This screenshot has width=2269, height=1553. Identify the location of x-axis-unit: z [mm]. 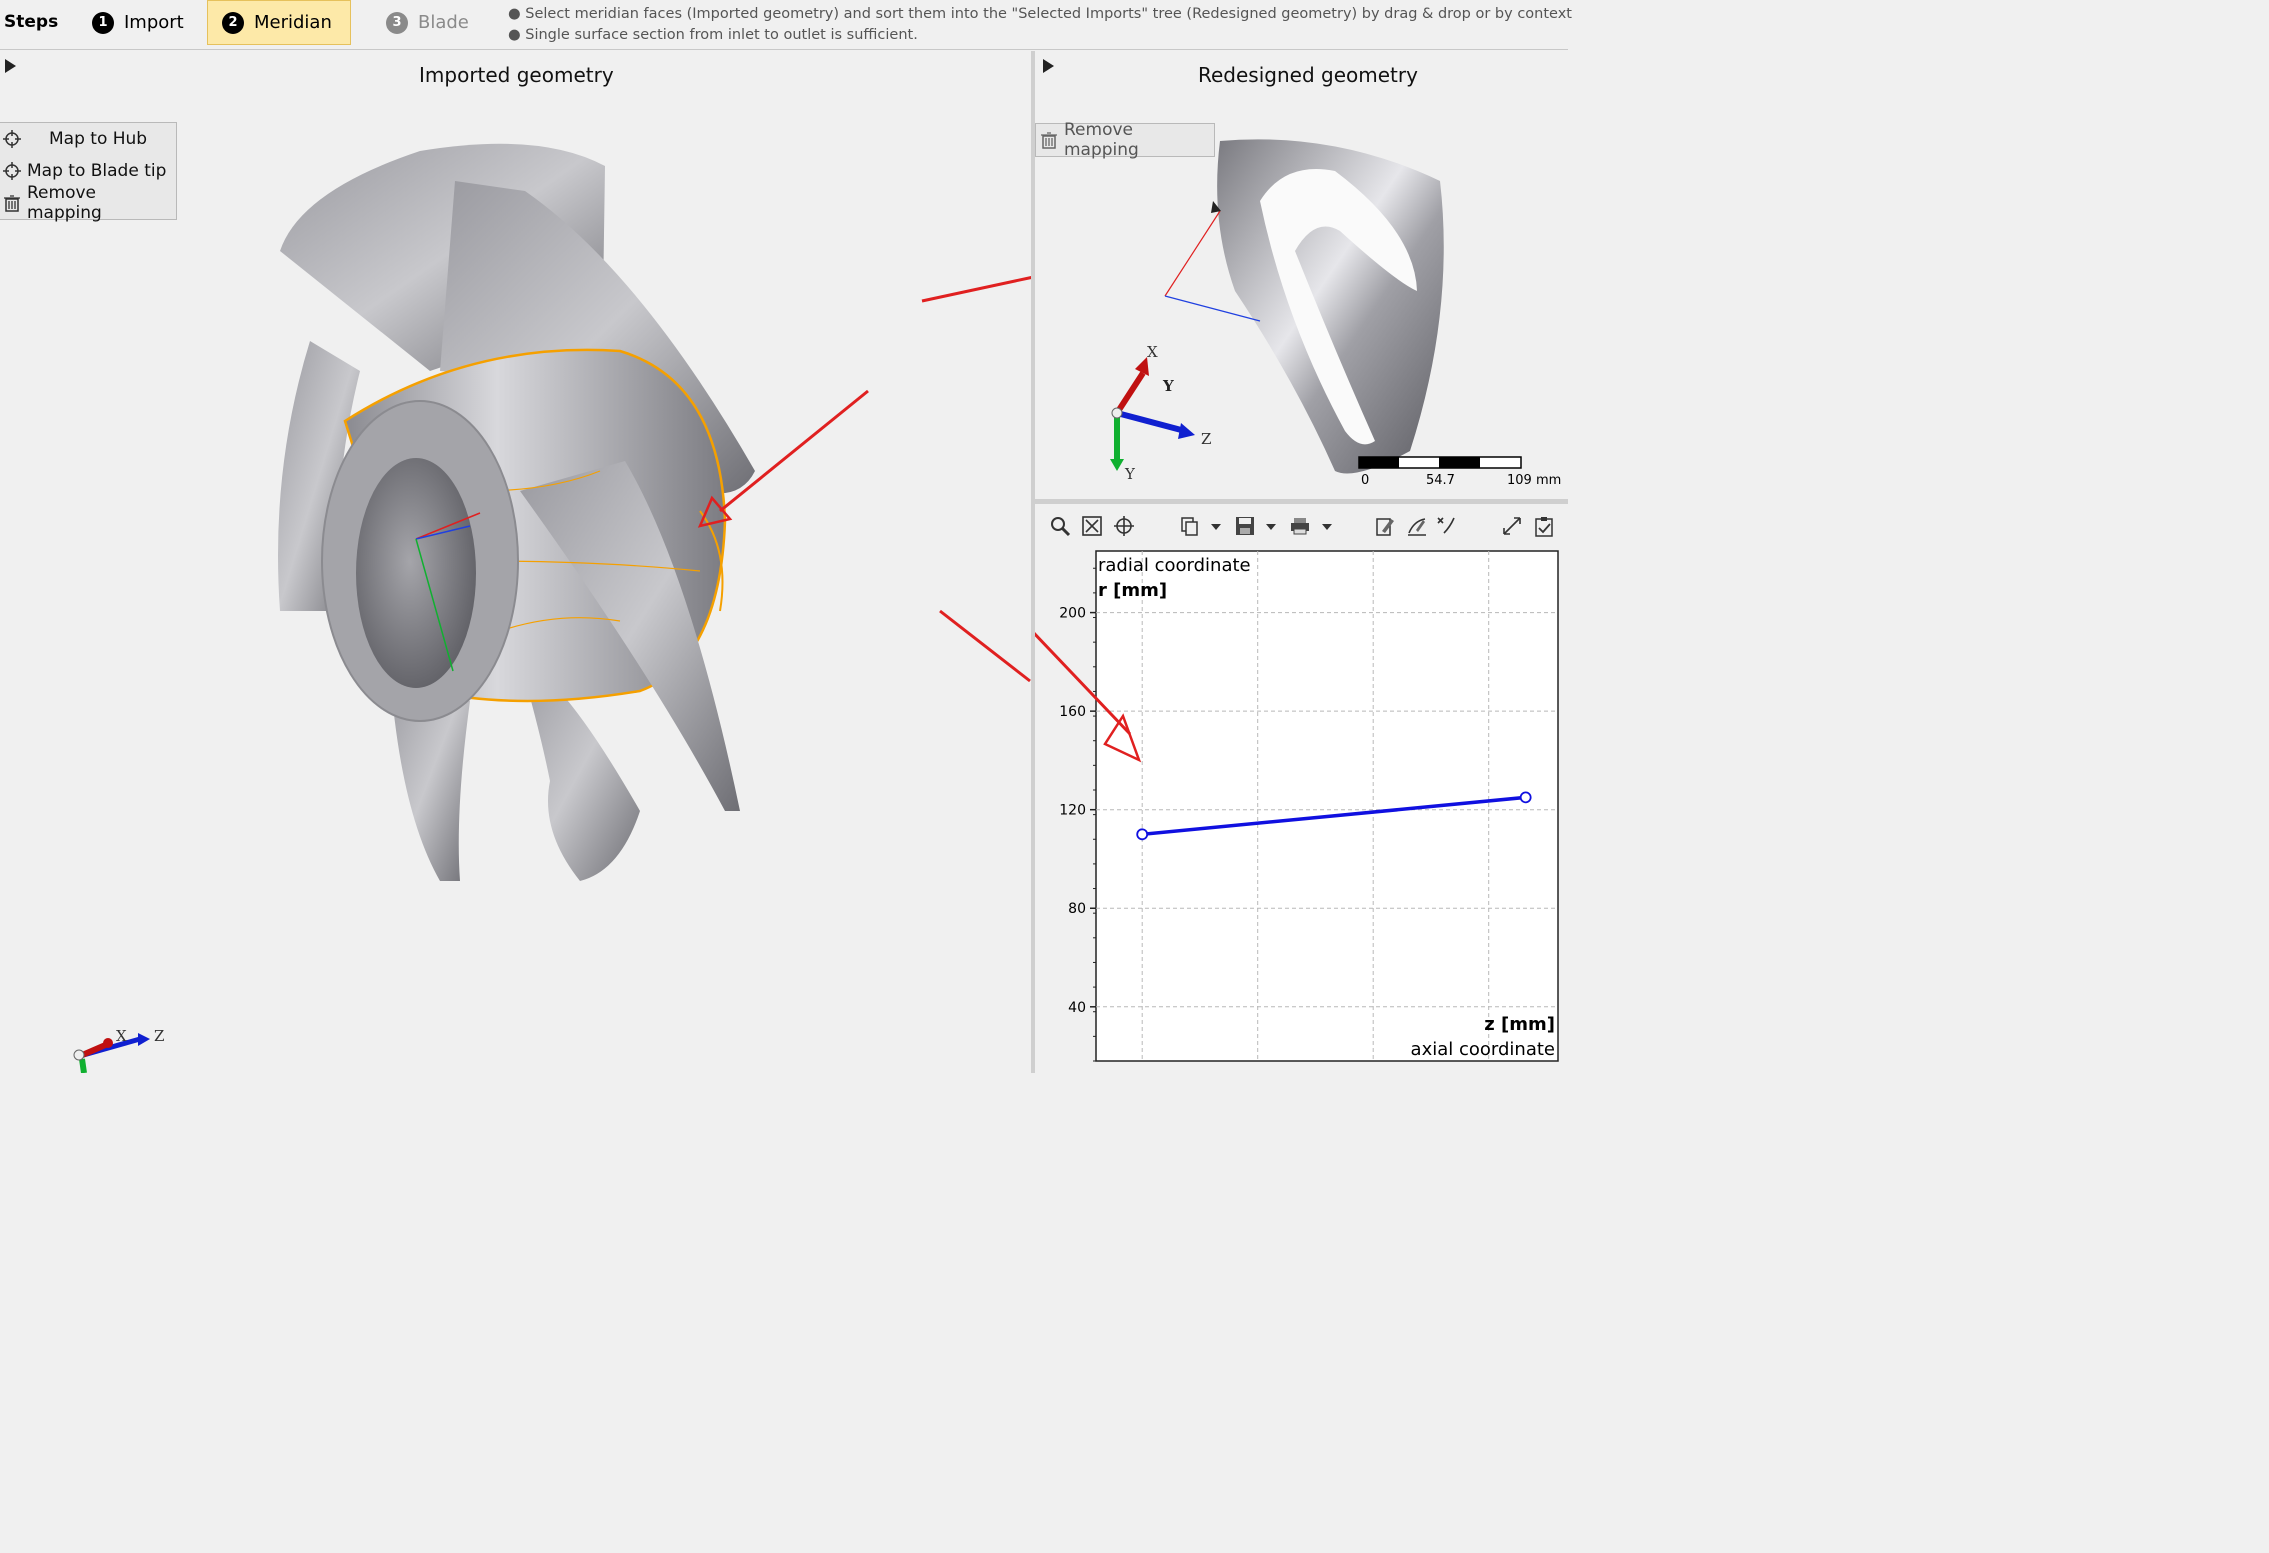
(1519, 1024).